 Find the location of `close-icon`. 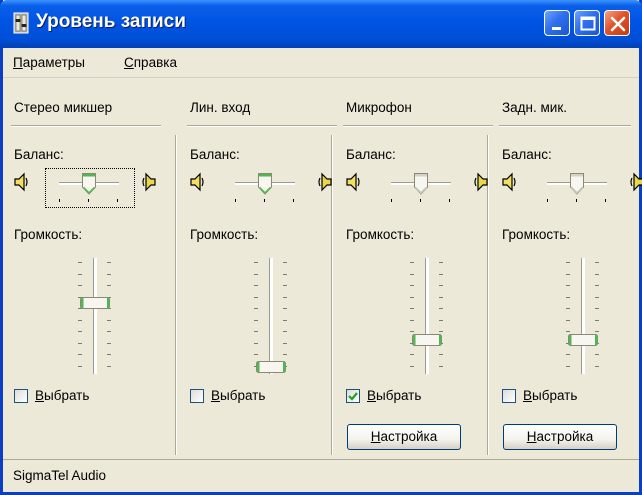

close-icon is located at coordinates (618, 24).